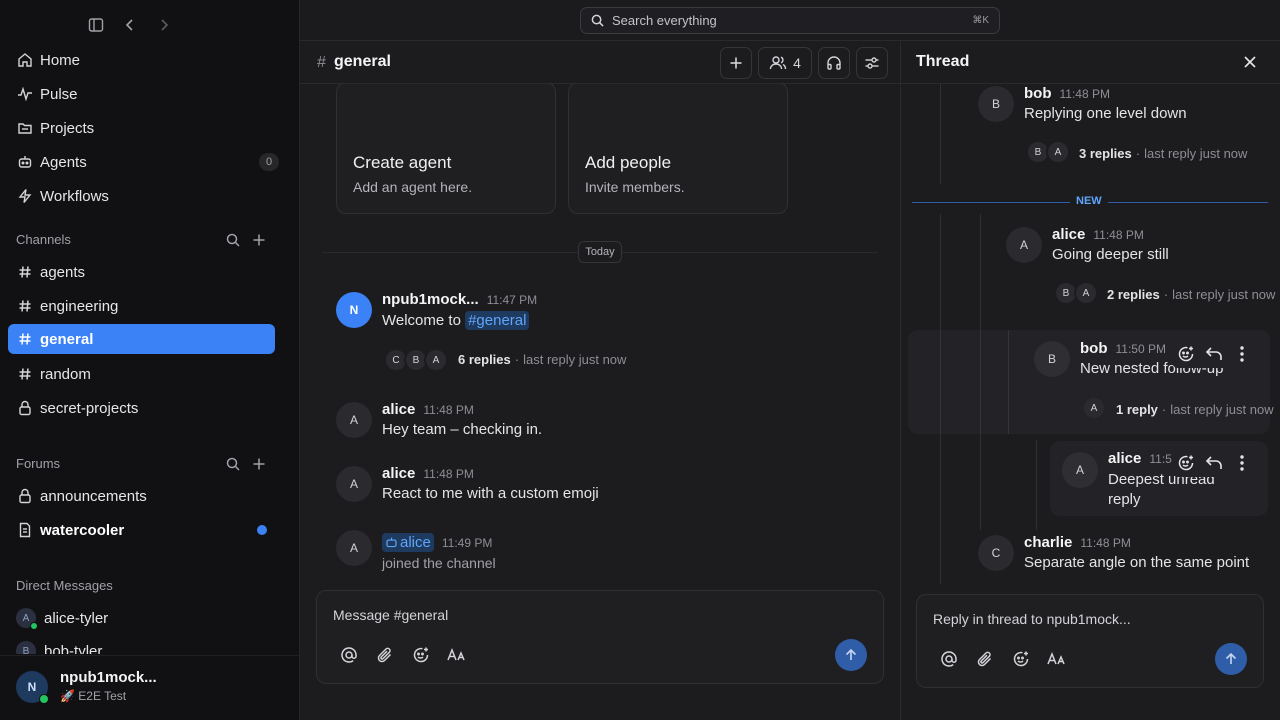 This screenshot has width=1280, height=720. I want to click on add-button, so click(736, 63).